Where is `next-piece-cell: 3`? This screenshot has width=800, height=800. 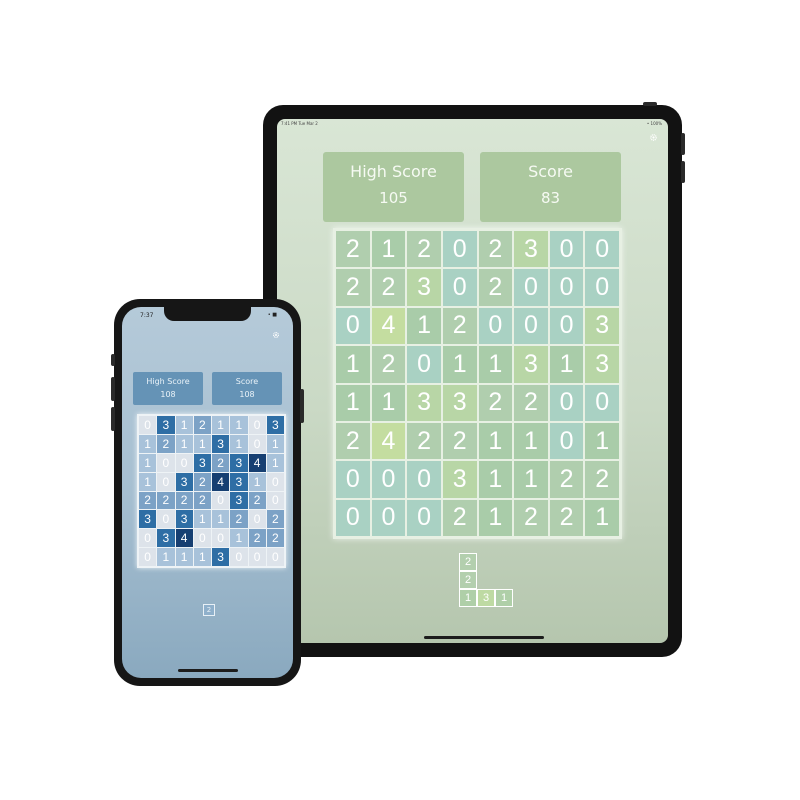 next-piece-cell: 3 is located at coordinates (486, 598).